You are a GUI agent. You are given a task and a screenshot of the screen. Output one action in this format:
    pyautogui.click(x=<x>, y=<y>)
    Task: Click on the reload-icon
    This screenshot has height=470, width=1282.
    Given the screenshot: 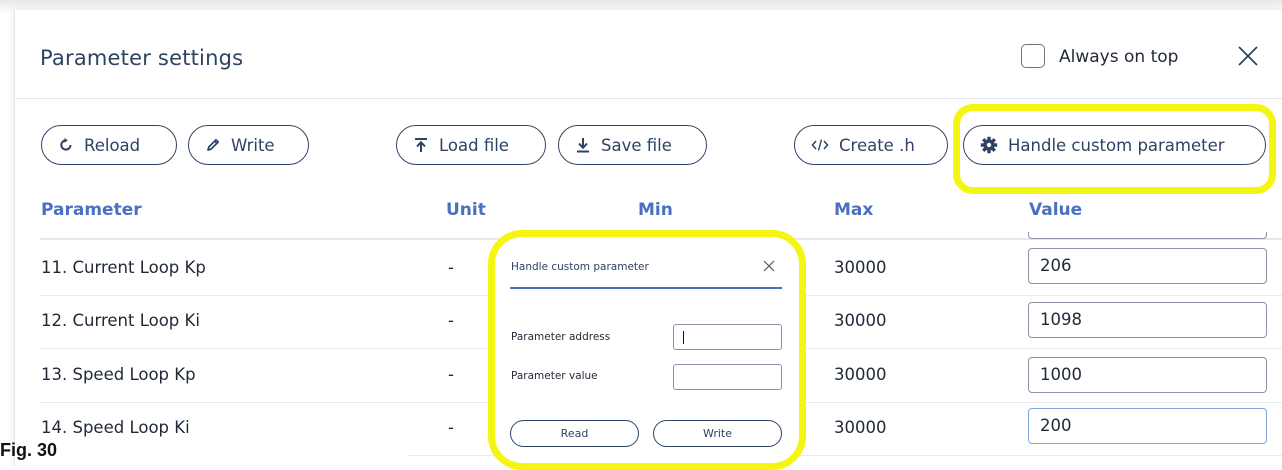 What is the action you would take?
    pyautogui.click(x=66, y=144)
    